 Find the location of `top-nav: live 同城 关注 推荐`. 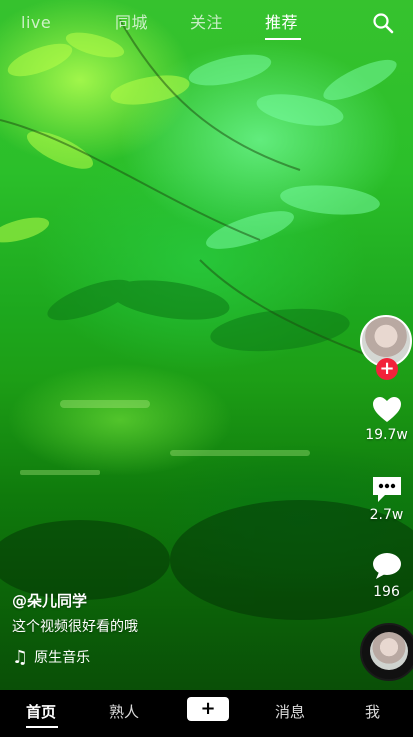

top-nav: live 同城 关注 推荐 is located at coordinates (206, 24).